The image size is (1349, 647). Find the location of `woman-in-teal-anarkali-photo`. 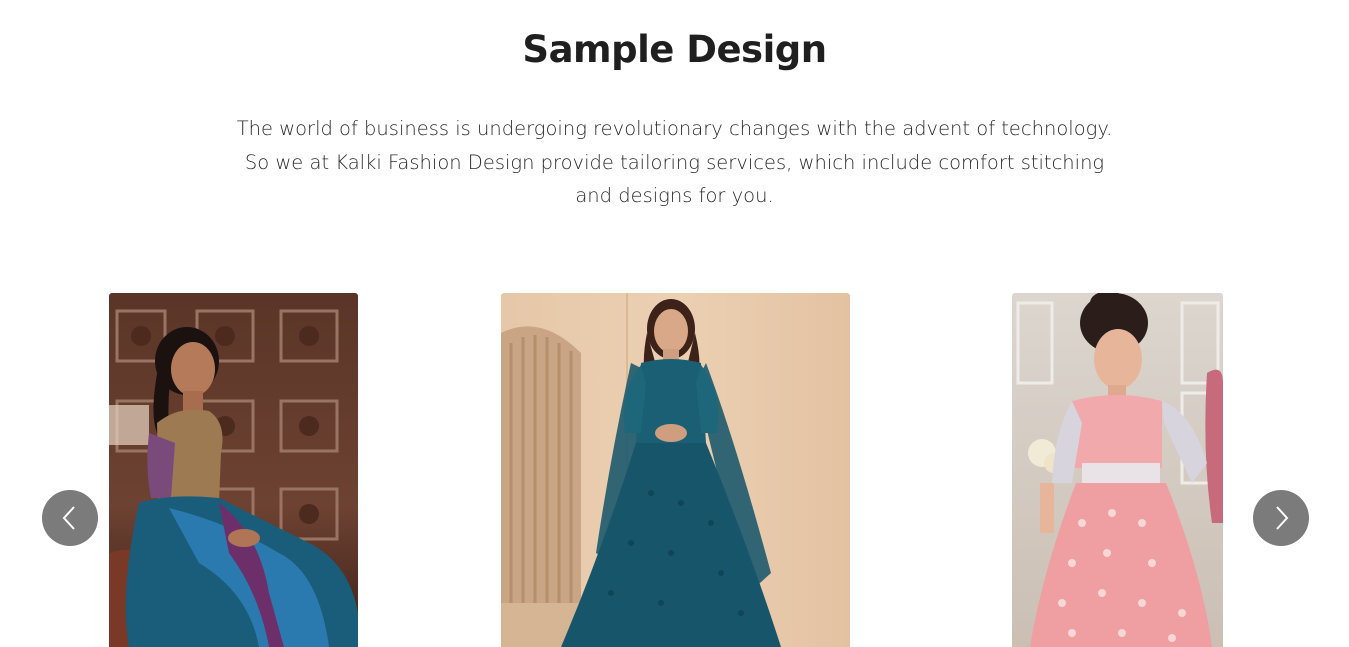

woman-in-teal-anarkali-photo is located at coordinates (675, 470).